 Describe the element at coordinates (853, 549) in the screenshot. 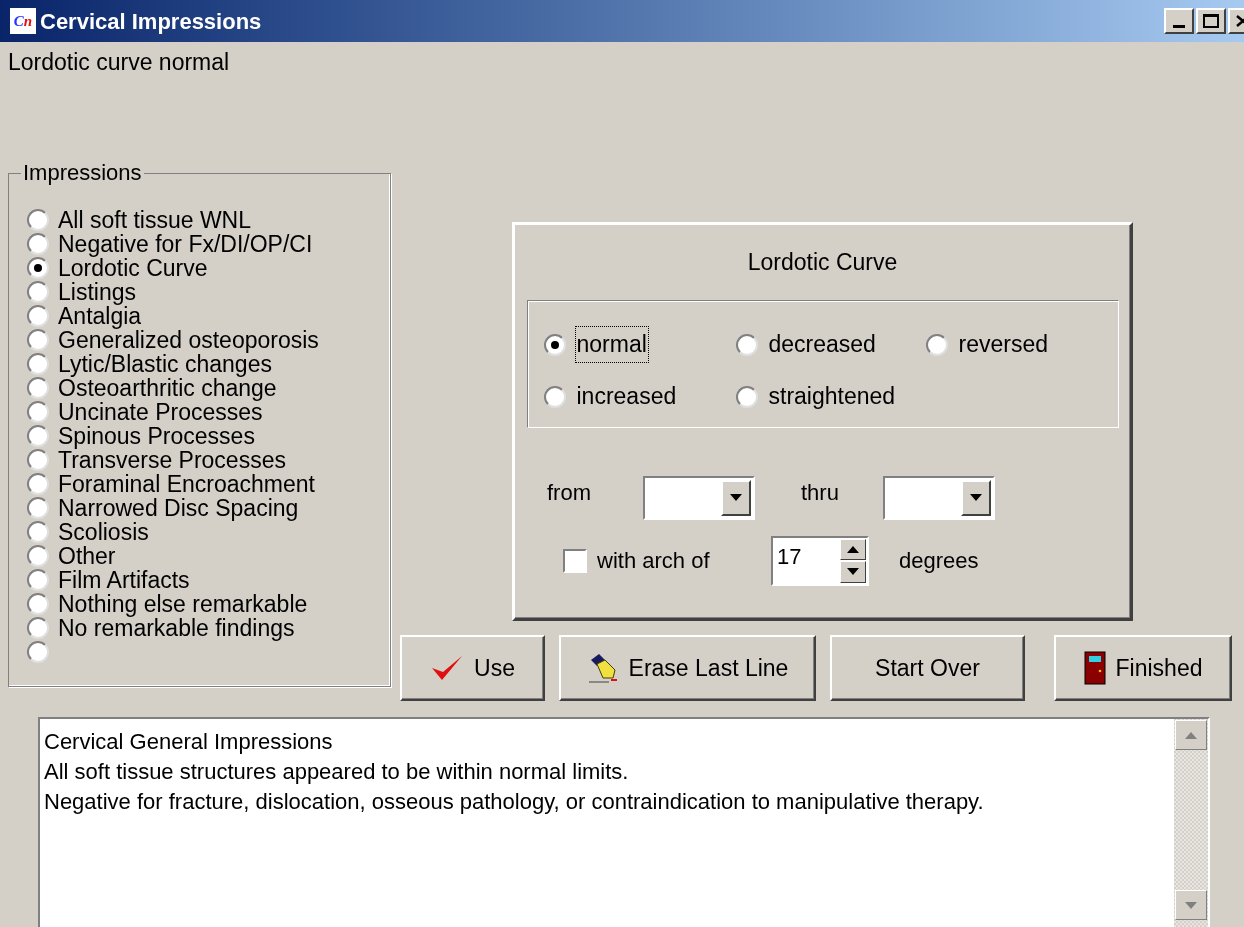

I see `spin-up-icon` at that location.